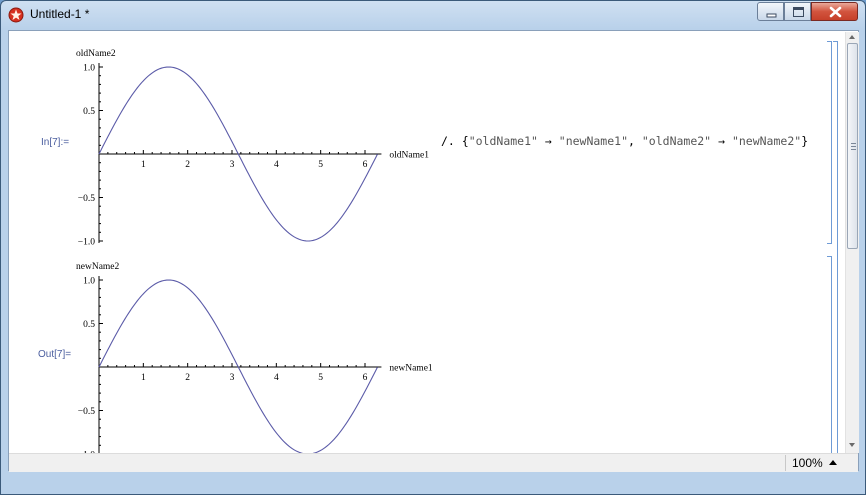 Image resolution: width=866 pixels, height=495 pixels. What do you see at coordinates (60, 14) in the screenshot?
I see `window-title: Untitled-1 *` at bounding box center [60, 14].